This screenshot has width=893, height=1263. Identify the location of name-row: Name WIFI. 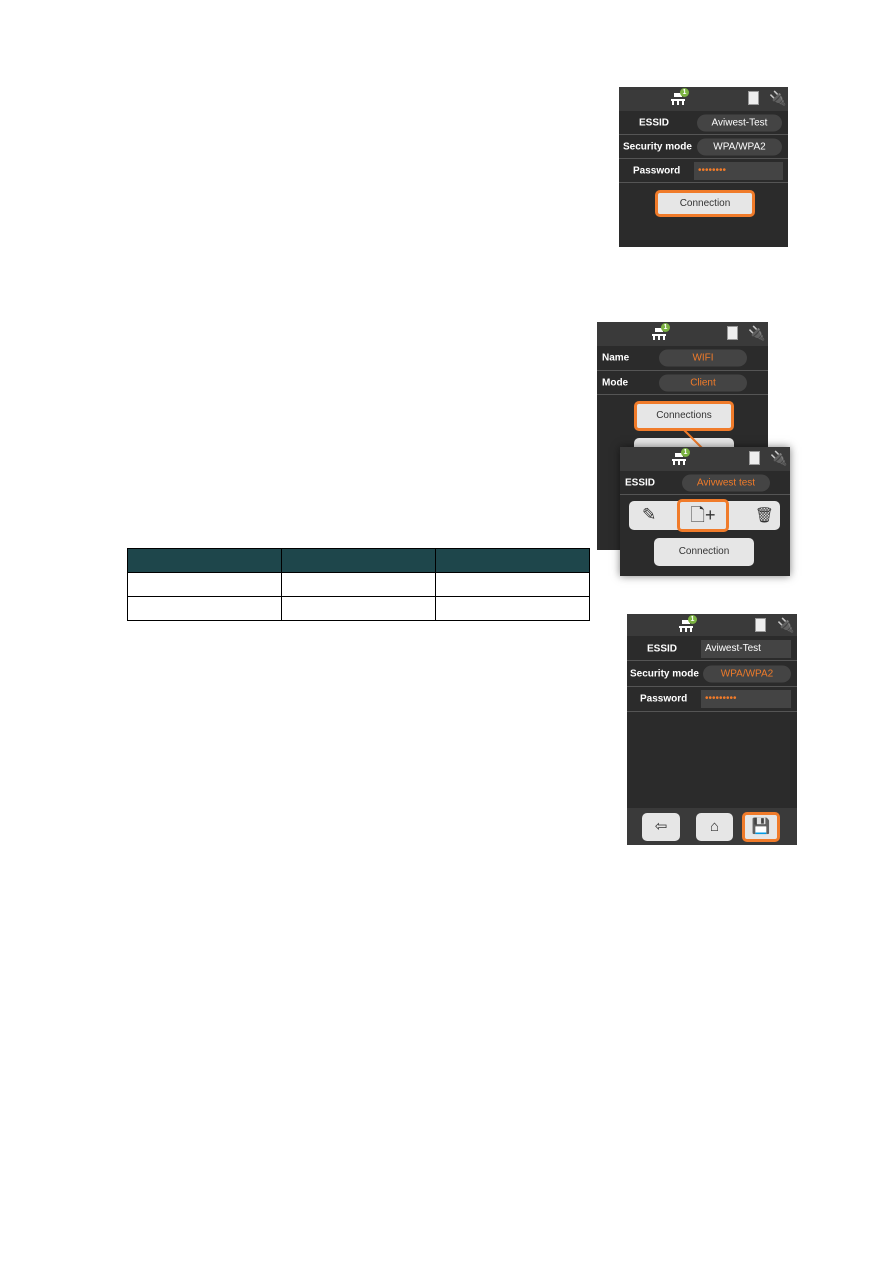
(682, 358).